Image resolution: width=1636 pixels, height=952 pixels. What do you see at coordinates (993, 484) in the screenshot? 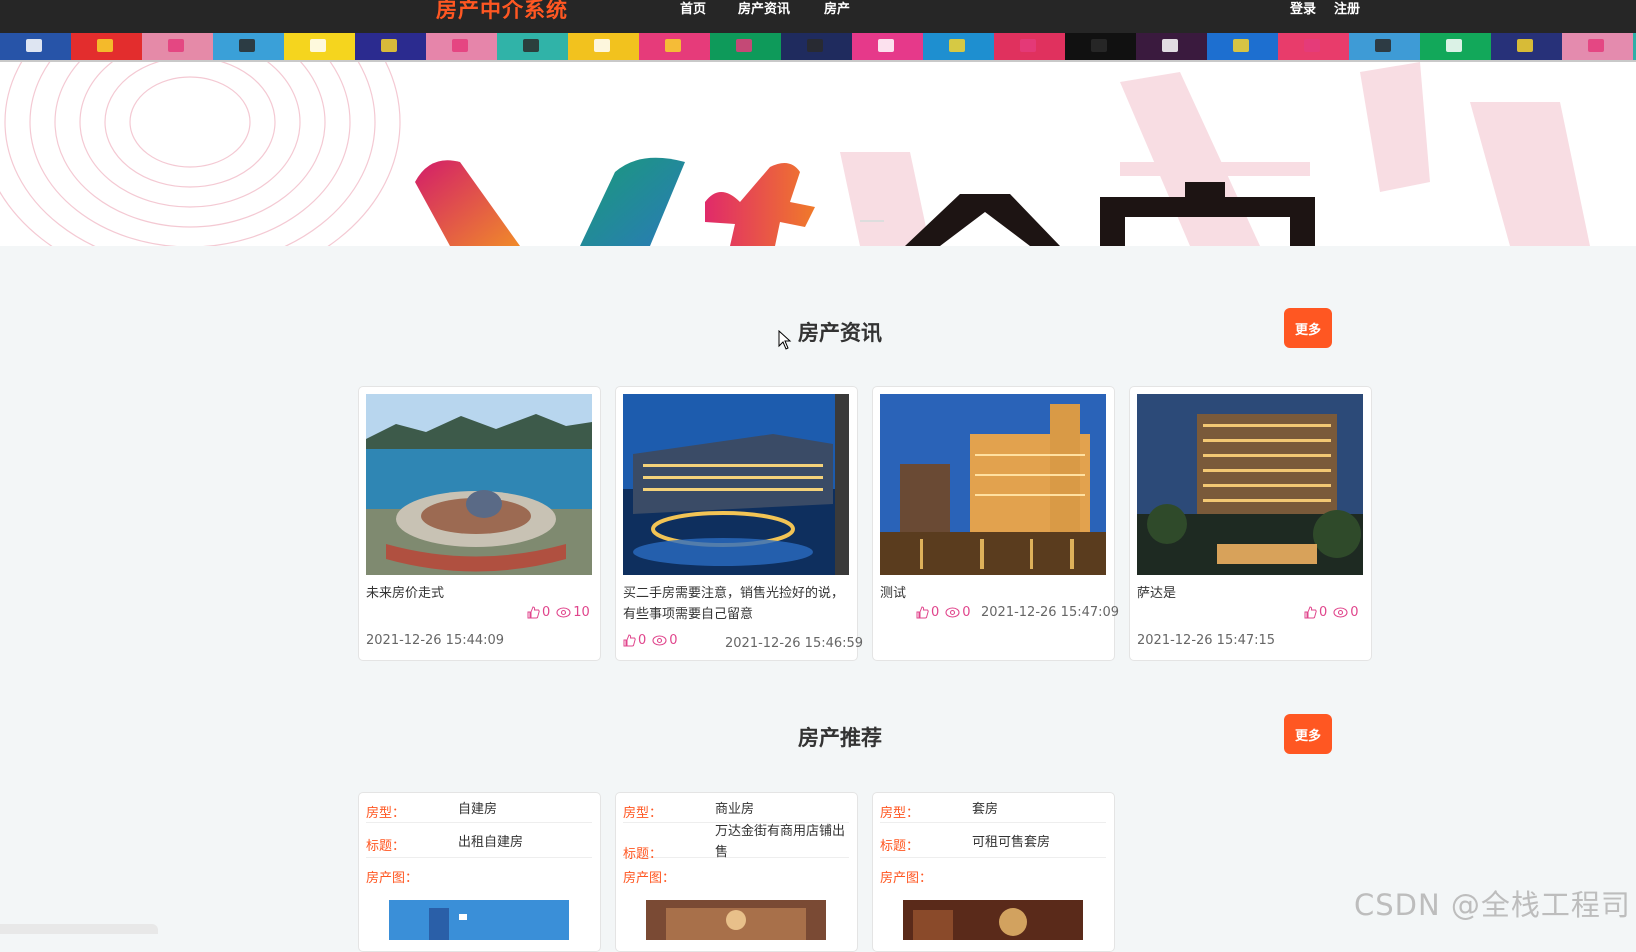
I see `news-image-casino` at bounding box center [993, 484].